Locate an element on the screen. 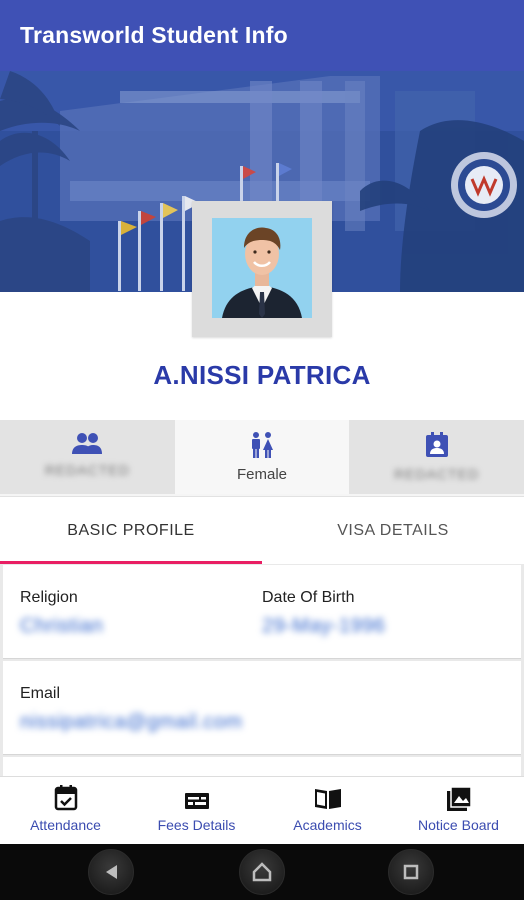 The width and height of the screenshot is (524, 900). tab-basic-profile: BASIC PROFILE is located at coordinates (131, 530).